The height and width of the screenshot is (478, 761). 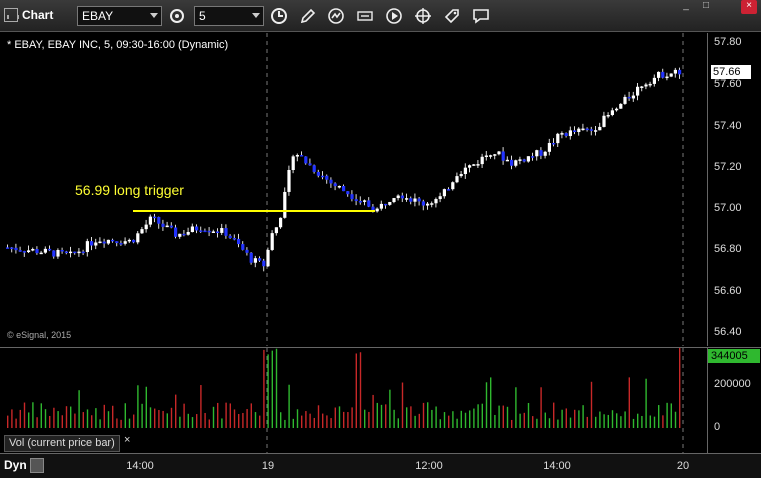 I want to click on quote-button, so click(x=365, y=16).